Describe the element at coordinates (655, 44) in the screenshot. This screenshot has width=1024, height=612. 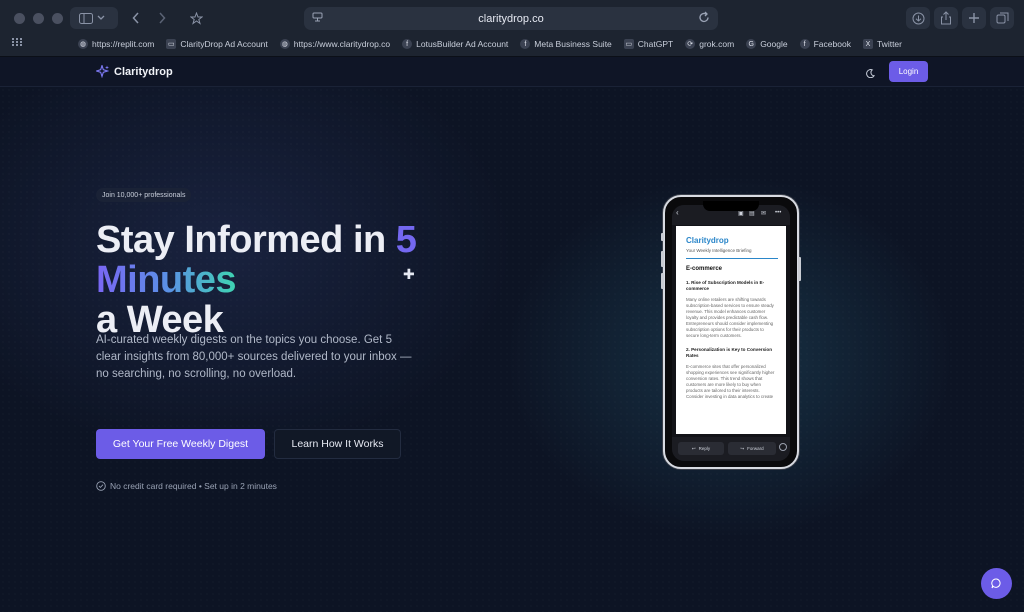
I see `bookmark-label: ChatGPT` at that location.